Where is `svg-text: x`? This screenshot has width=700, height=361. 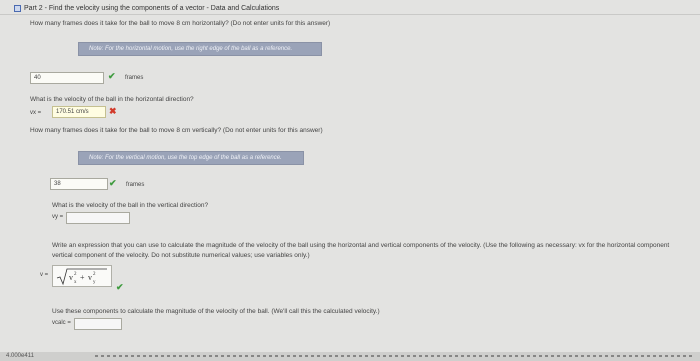 svg-text: x is located at coordinates (75, 282).